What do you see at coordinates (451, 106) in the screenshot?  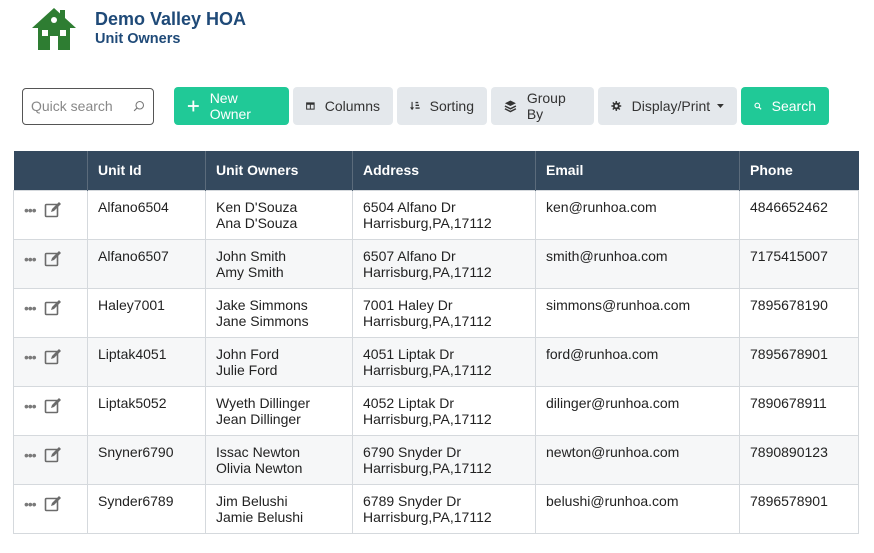 I see `sorting-label: Sorting` at bounding box center [451, 106].